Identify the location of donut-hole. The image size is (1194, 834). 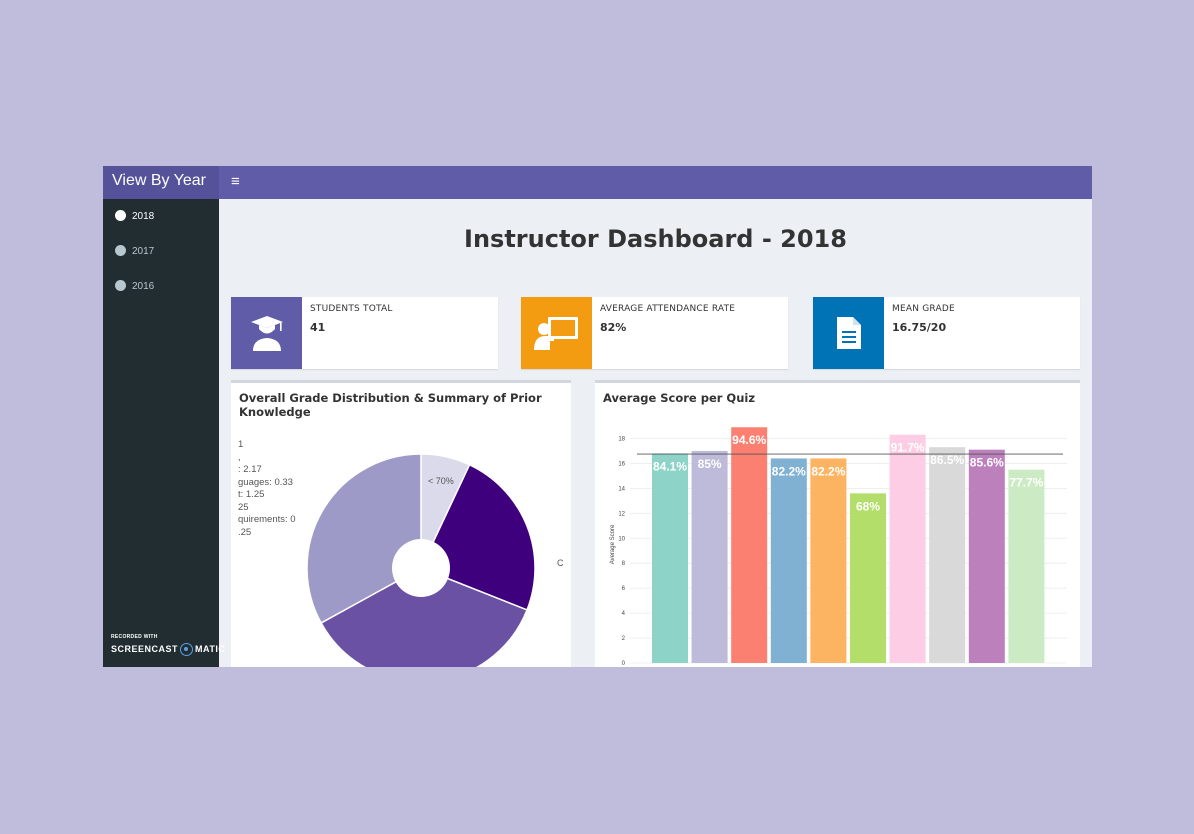
(421, 568).